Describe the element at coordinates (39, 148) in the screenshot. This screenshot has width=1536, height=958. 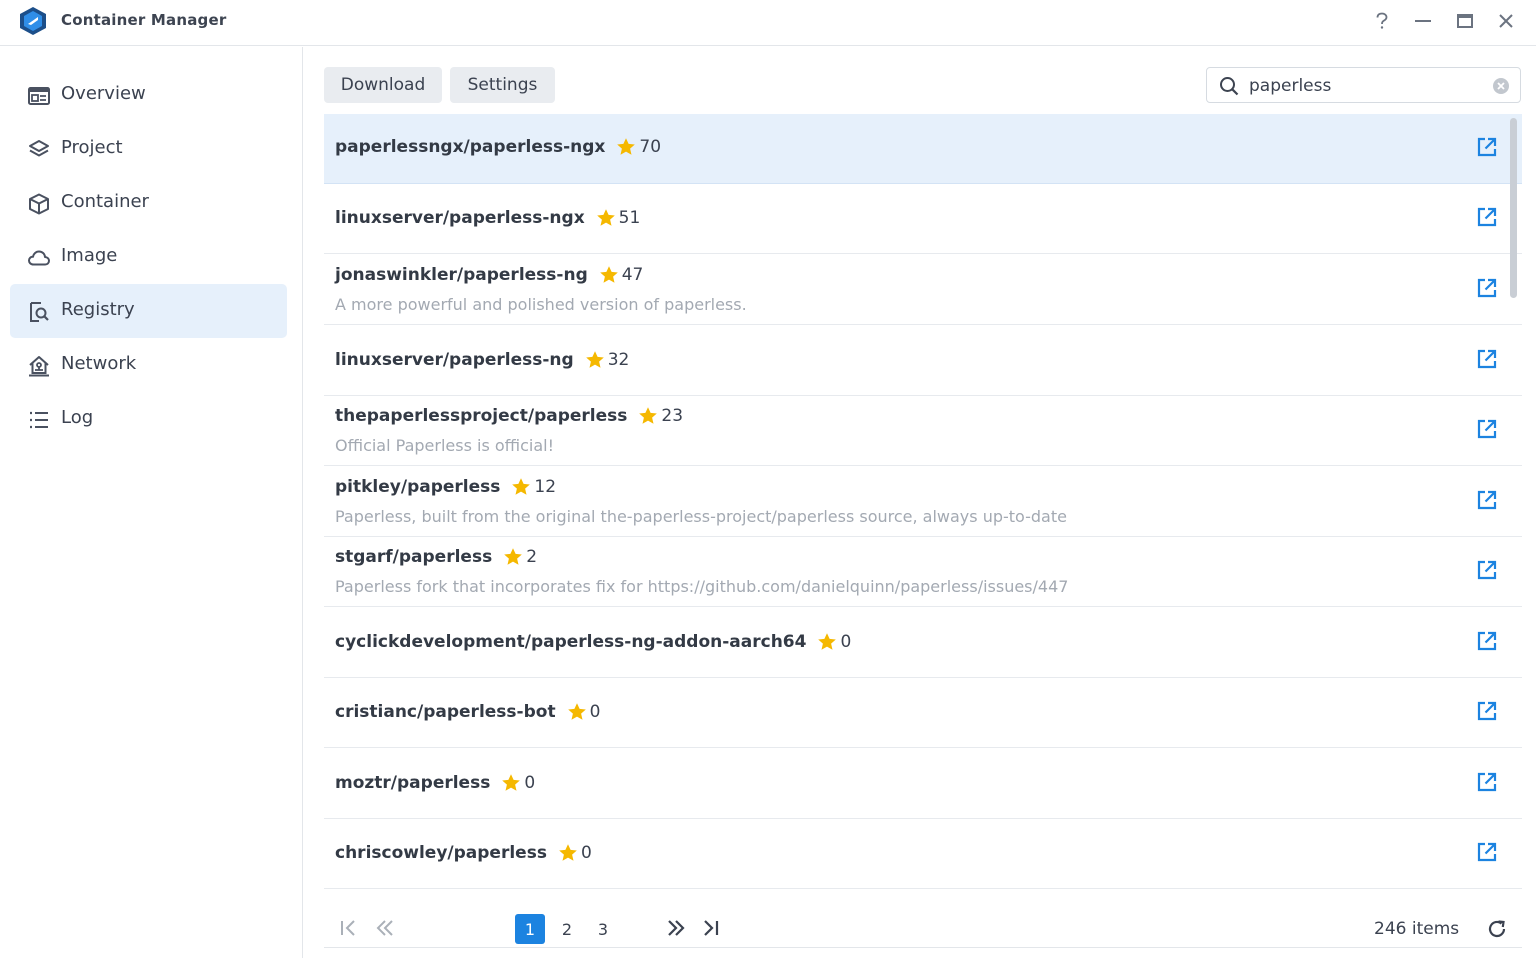
I see `layers-icon` at that location.